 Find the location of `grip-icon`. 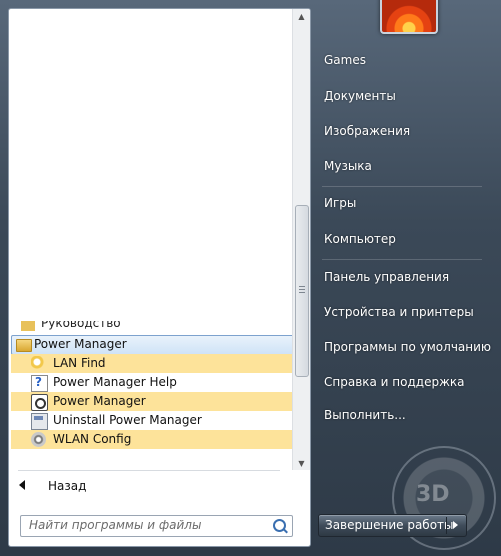

grip-icon is located at coordinates (302, 289).